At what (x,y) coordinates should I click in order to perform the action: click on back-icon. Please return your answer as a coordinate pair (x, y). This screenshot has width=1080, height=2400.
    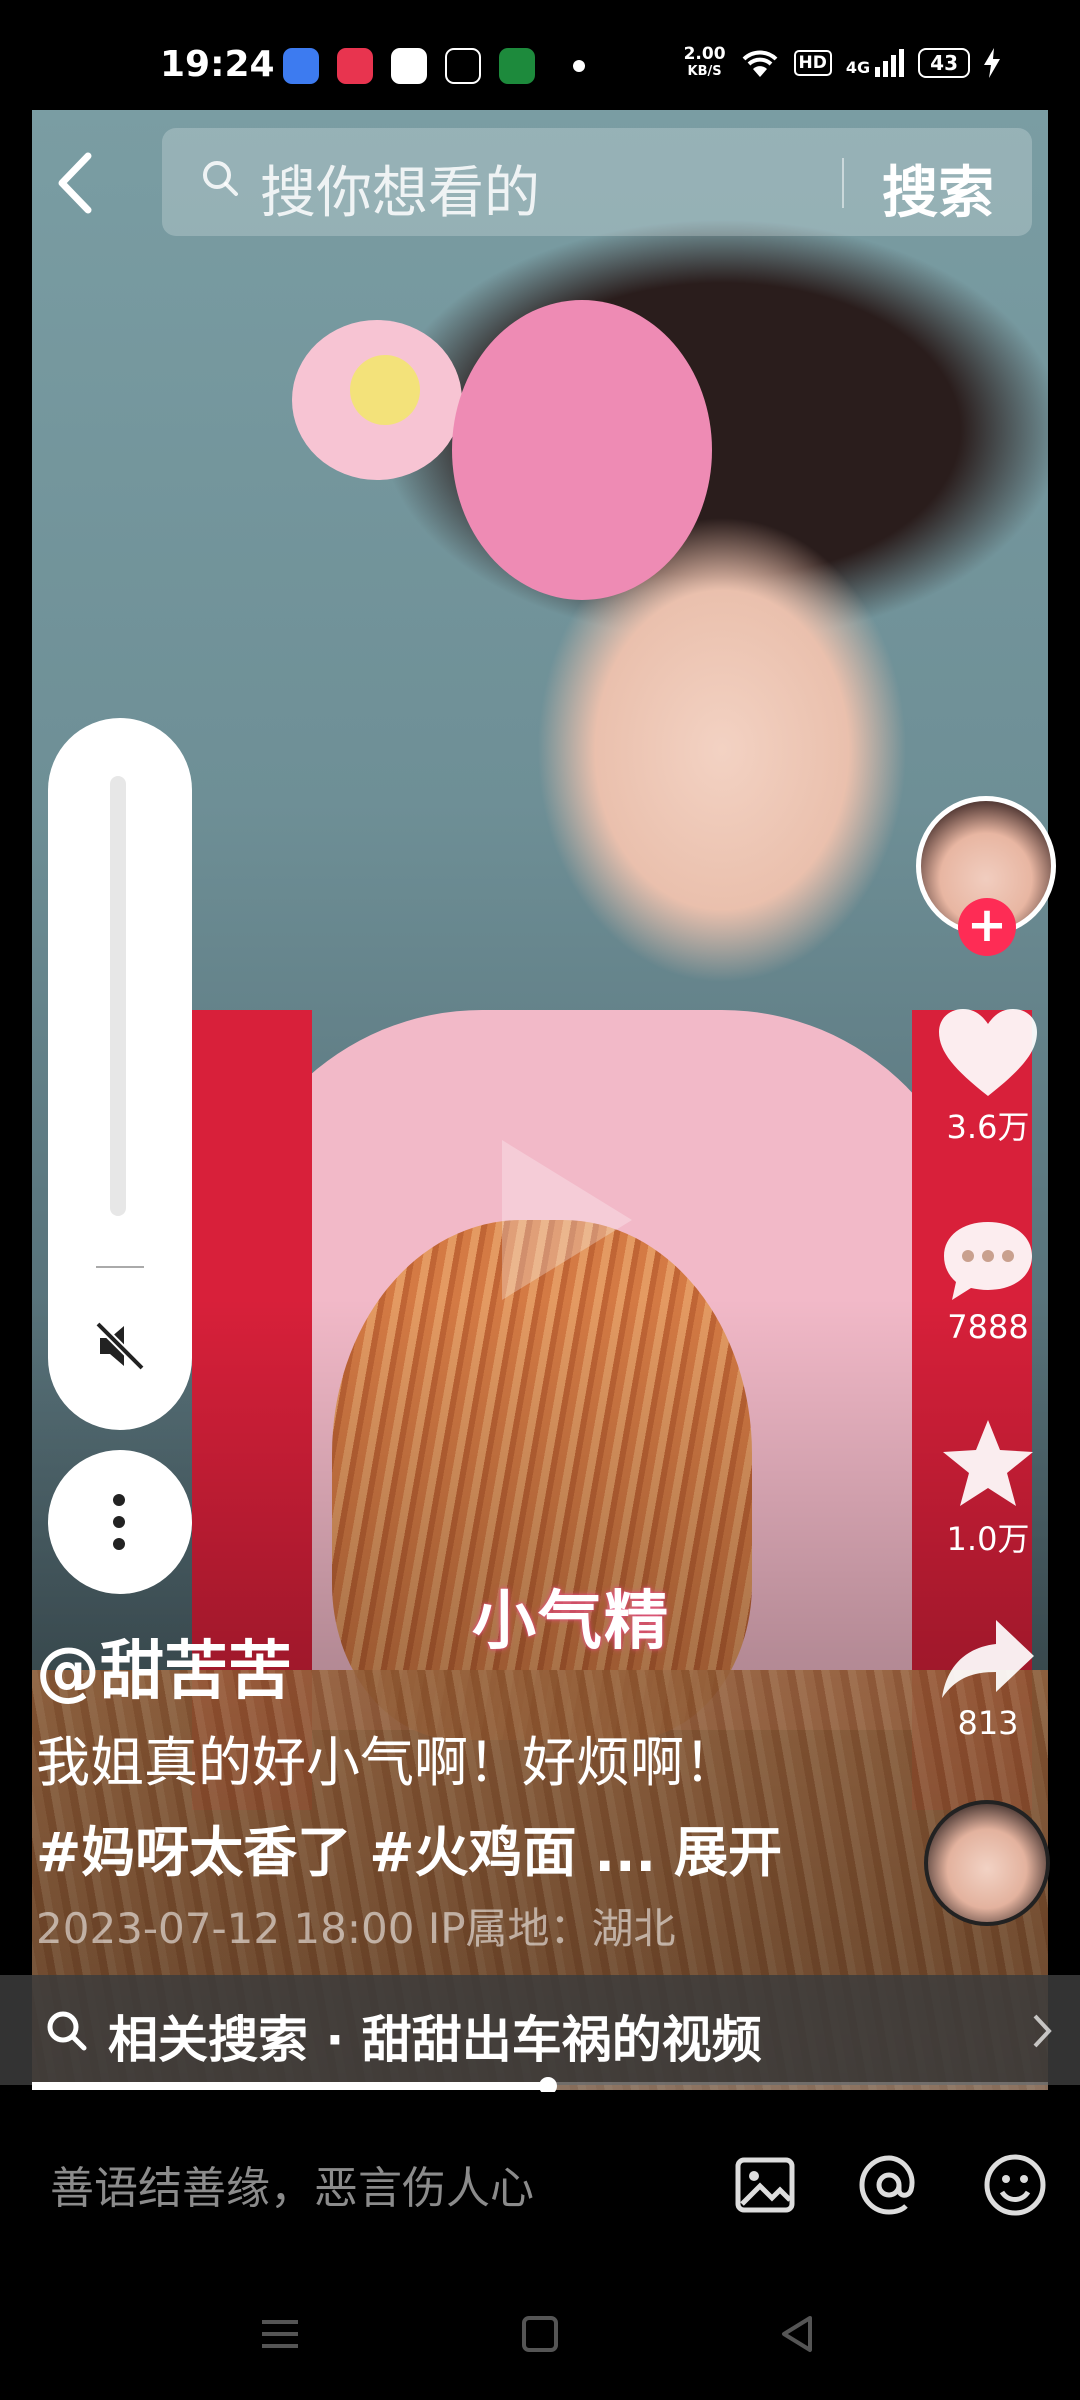
    Looking at the image, I should click on (798, 2334).